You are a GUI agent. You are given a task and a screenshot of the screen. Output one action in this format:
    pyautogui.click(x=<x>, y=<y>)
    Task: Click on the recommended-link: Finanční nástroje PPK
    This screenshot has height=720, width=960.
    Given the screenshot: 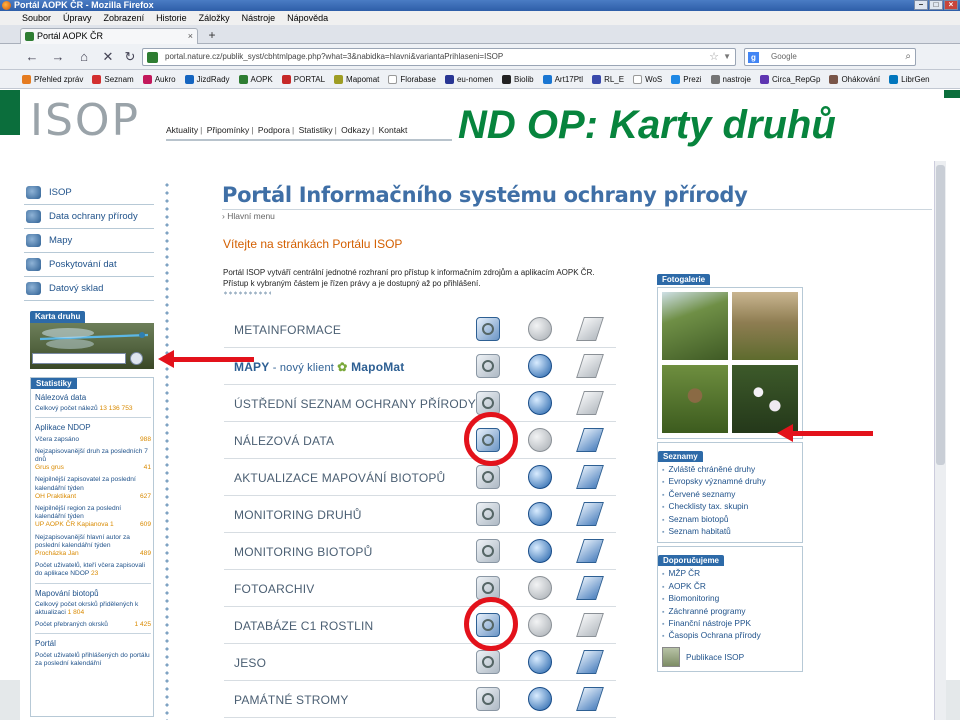 What is the action you would take?
    pyautogui.click(x=732, y=624)
    